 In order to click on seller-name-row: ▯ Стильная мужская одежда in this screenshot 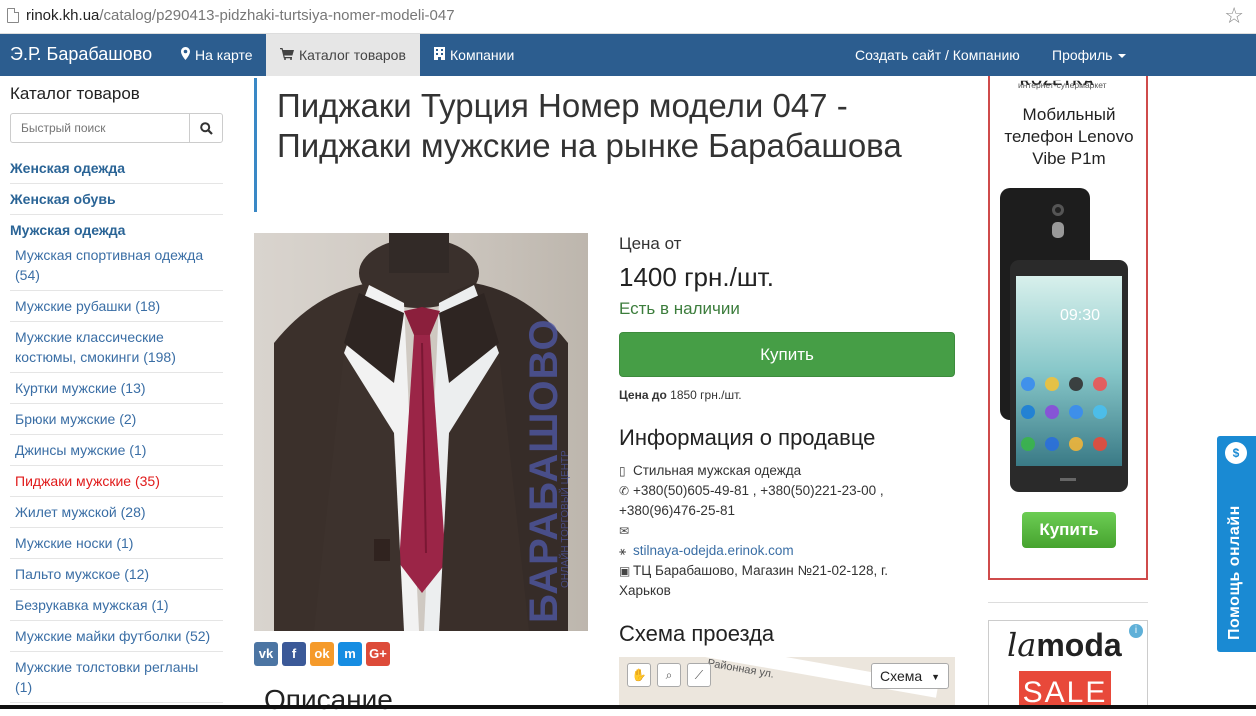, I will do `click(769, 471)`.